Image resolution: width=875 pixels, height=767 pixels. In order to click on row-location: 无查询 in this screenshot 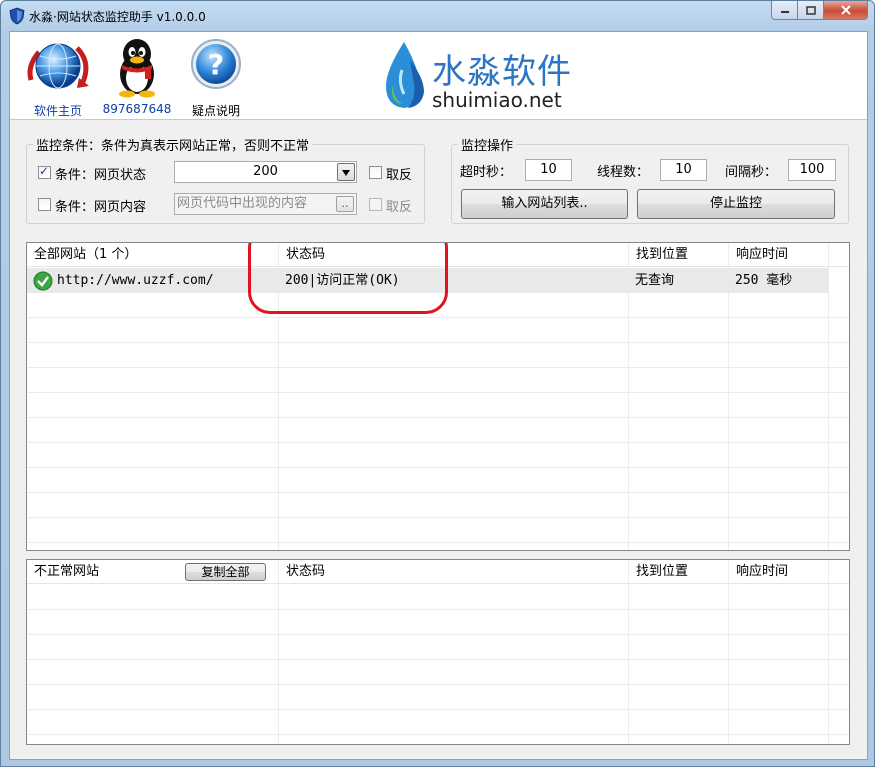, I will do `click(655, 280)`.